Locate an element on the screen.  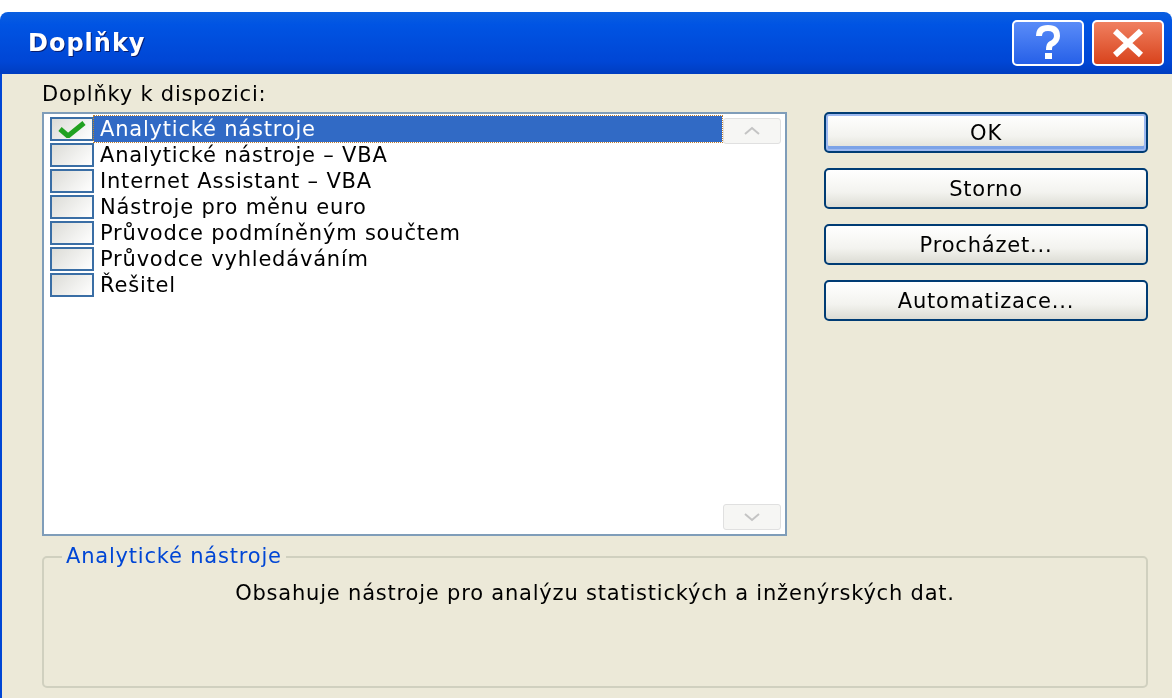
list-item: Nástroje pro měnu euro is located at coordinates (408, 207).